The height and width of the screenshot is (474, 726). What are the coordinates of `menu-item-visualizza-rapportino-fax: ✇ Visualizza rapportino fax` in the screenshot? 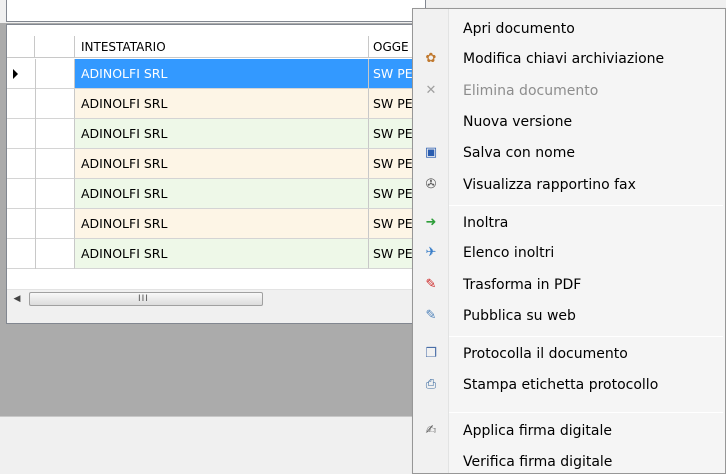 It's located at (569, 185).